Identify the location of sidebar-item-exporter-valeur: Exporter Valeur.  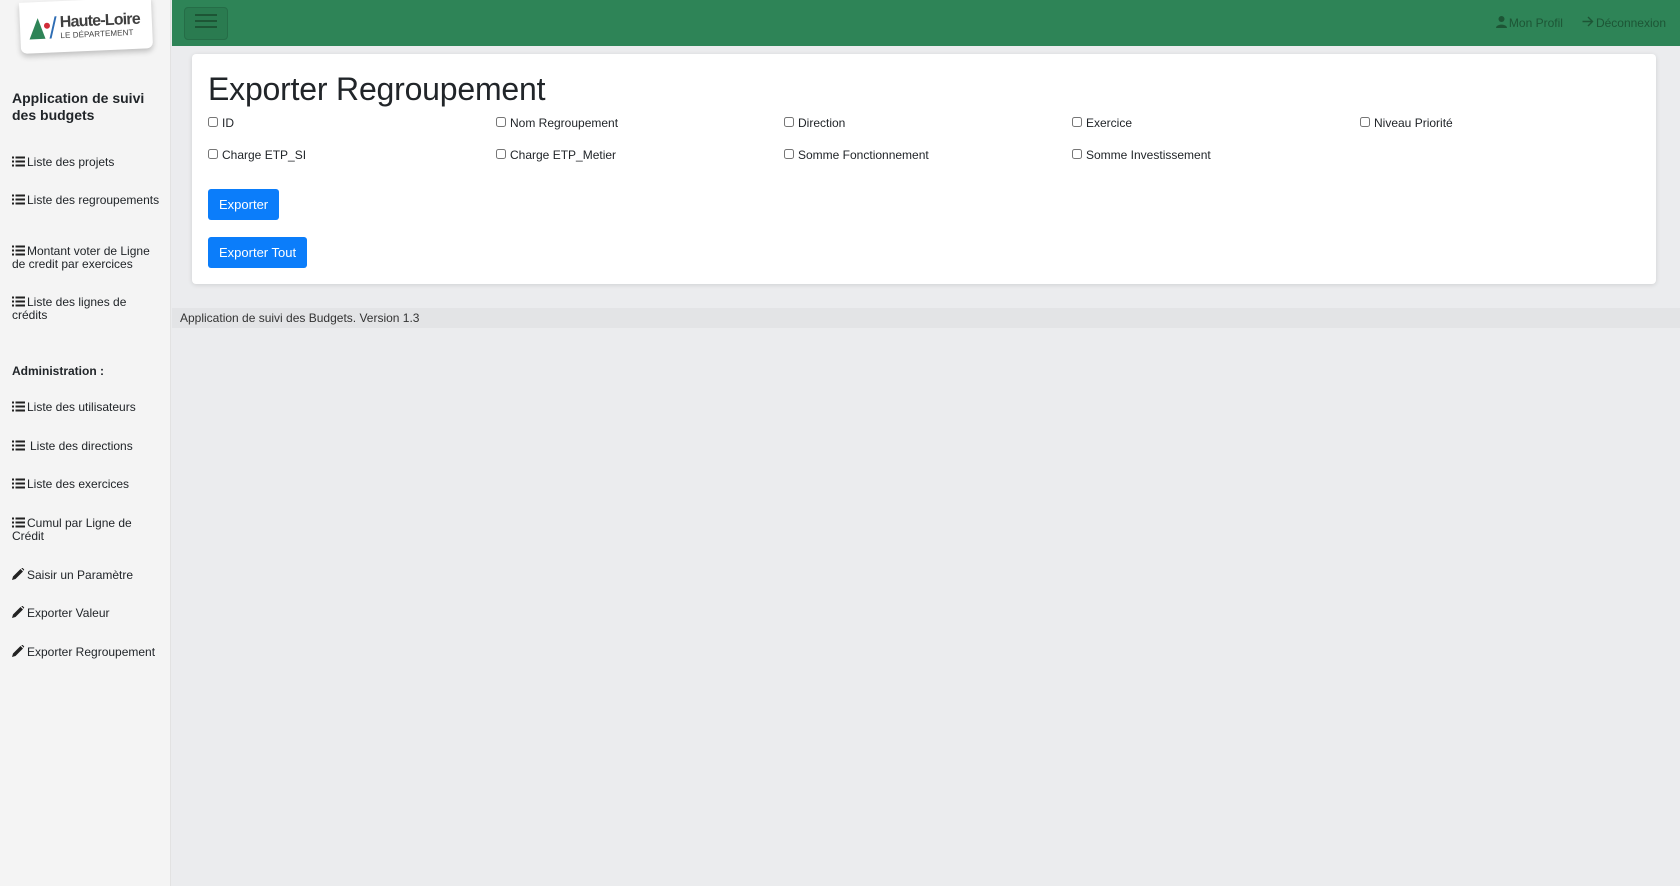
(87, 612).